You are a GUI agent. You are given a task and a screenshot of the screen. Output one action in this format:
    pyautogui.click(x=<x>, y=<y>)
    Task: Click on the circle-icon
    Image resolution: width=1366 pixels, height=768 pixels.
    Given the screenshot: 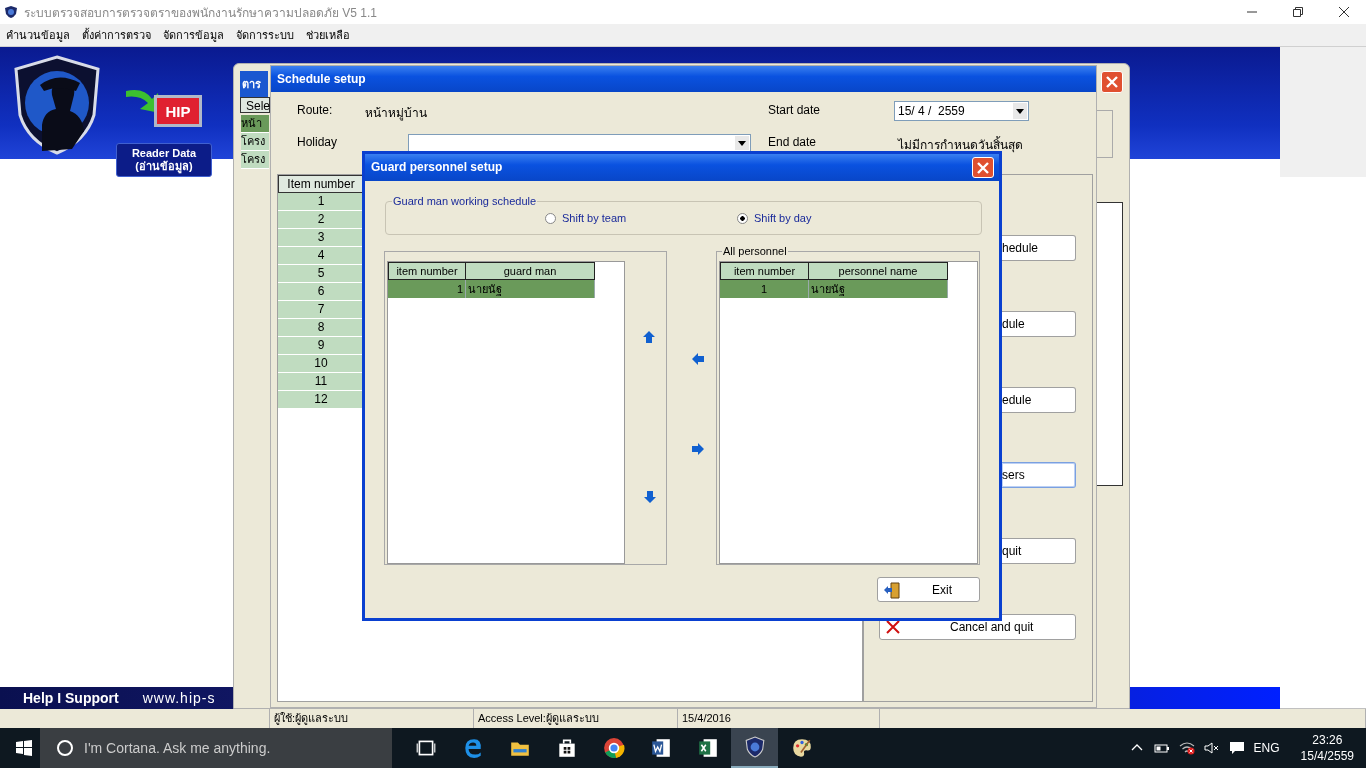 What is the action you would take?
    pyautogui.click(x=65, y=748)
    